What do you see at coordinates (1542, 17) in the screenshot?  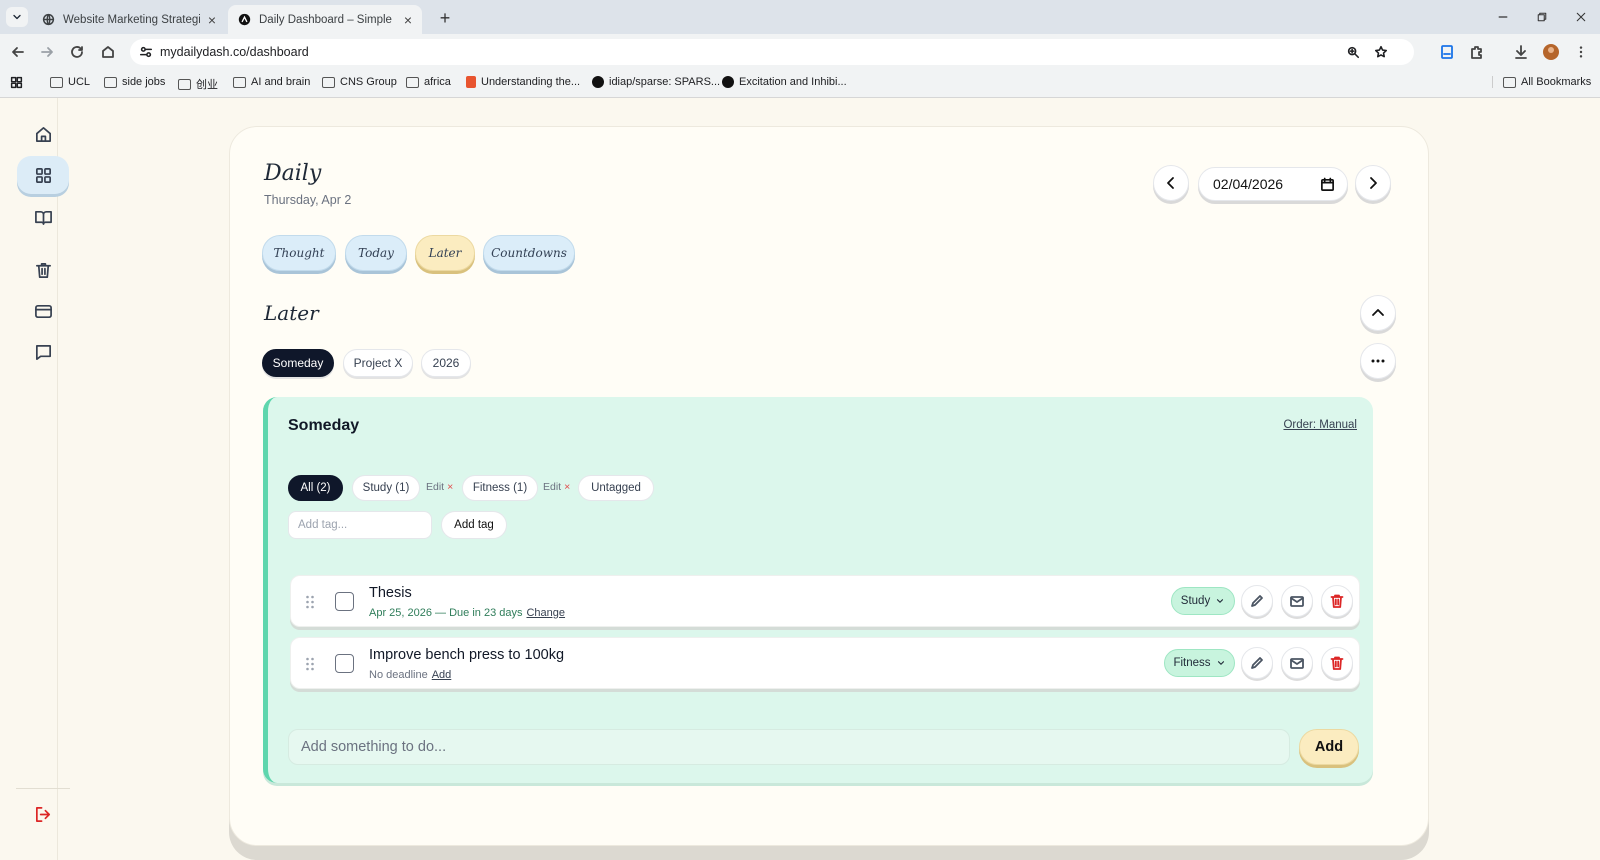 I see `restore-button` at bounding box center [1542, 17].